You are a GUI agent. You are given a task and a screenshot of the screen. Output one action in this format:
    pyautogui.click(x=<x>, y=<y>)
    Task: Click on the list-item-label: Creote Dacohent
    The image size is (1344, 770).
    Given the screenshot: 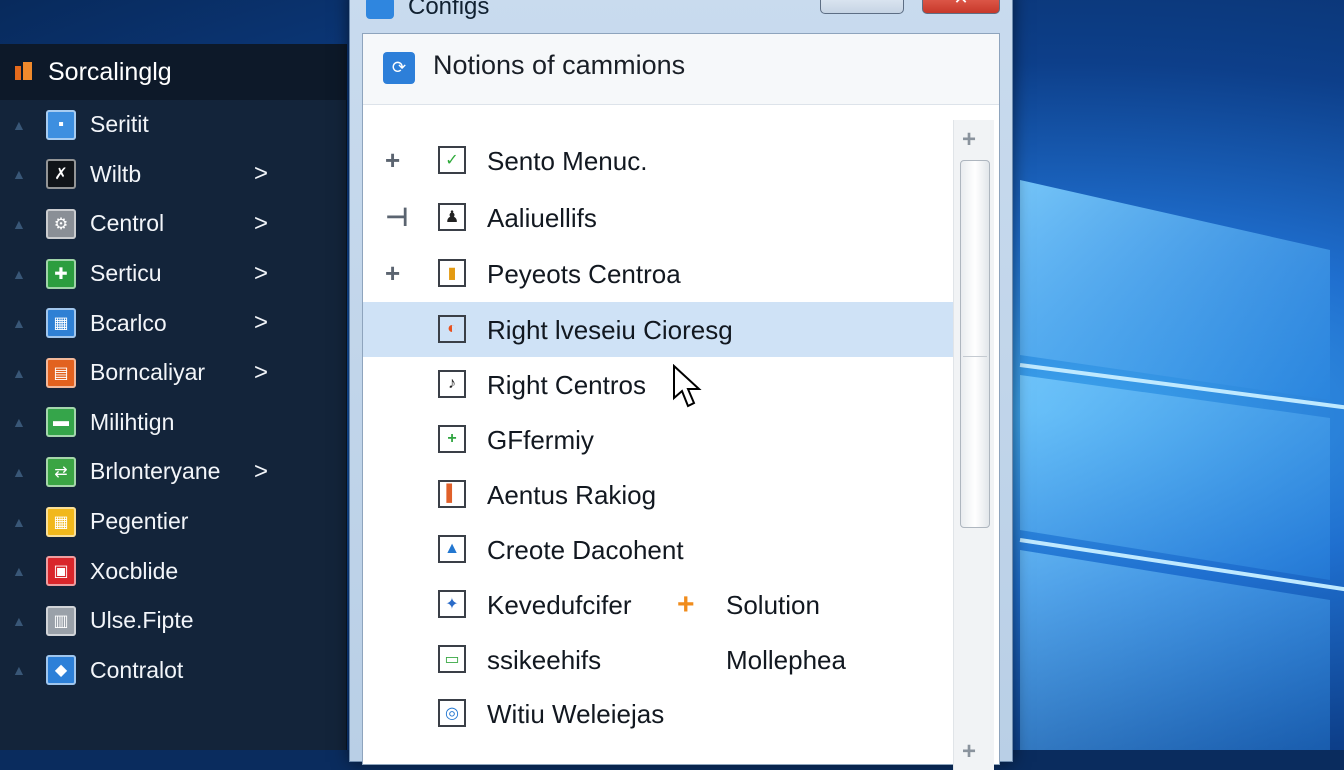 What is the action you would take?
    pyautogui.click(x=585, y=550)
    